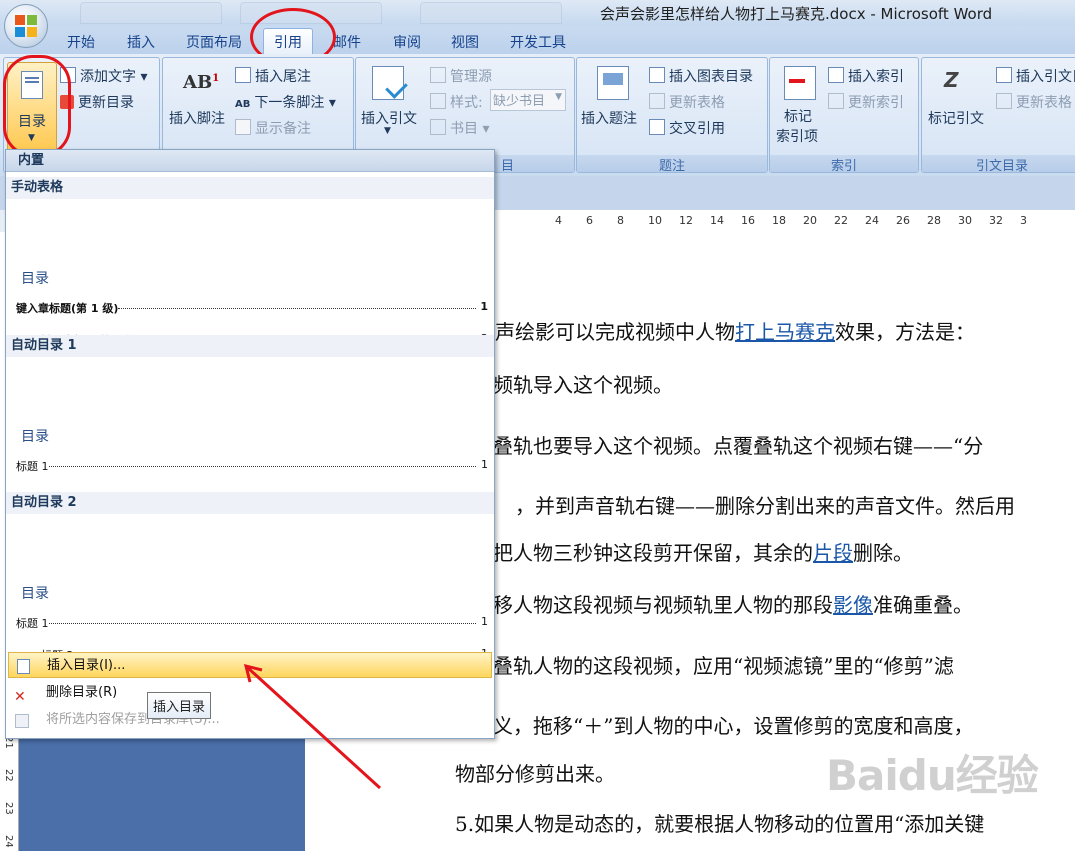 The width and height of the screenshot is (1075, 851). I want to click on document-text: 准确重叠。, so click(923, 605).